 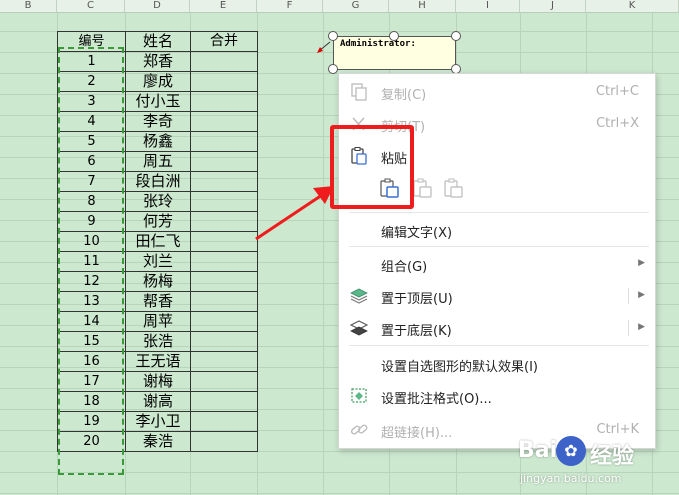 What do you see at coordinates (499, 345) in the screenshot?
I see `menu-separator` at bounding box center [499, 345].